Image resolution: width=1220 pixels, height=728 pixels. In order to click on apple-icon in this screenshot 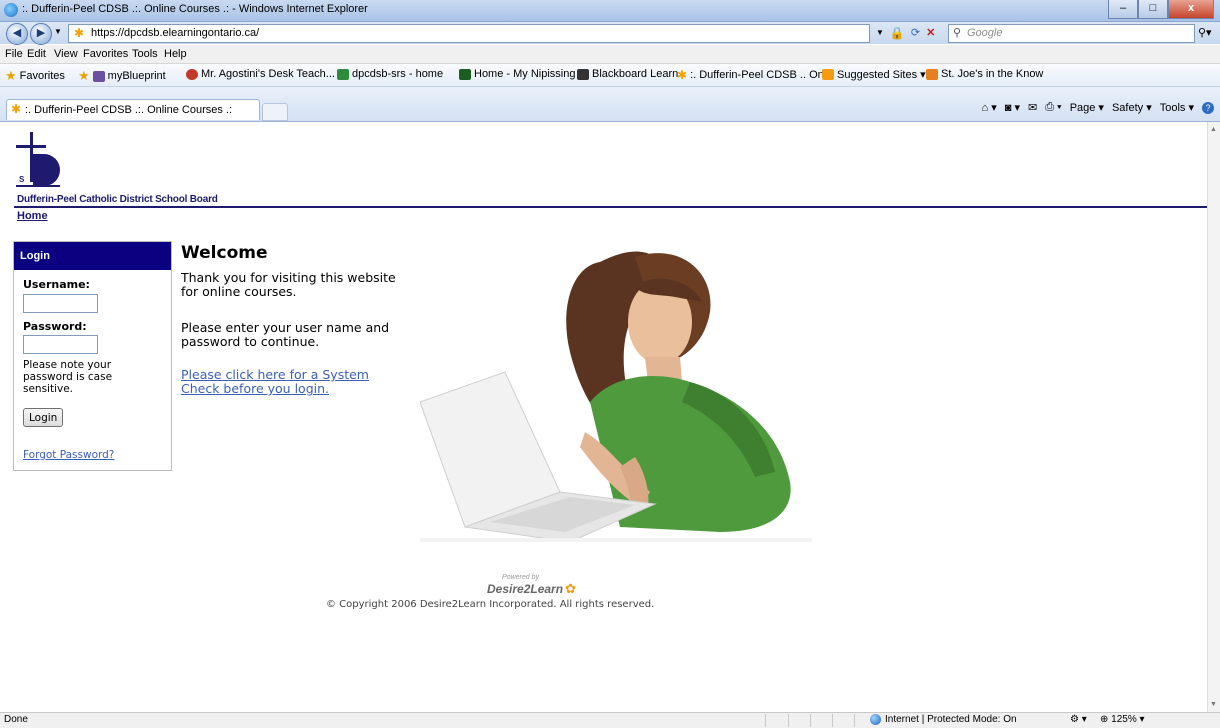, I will do `click(192, 74)`.